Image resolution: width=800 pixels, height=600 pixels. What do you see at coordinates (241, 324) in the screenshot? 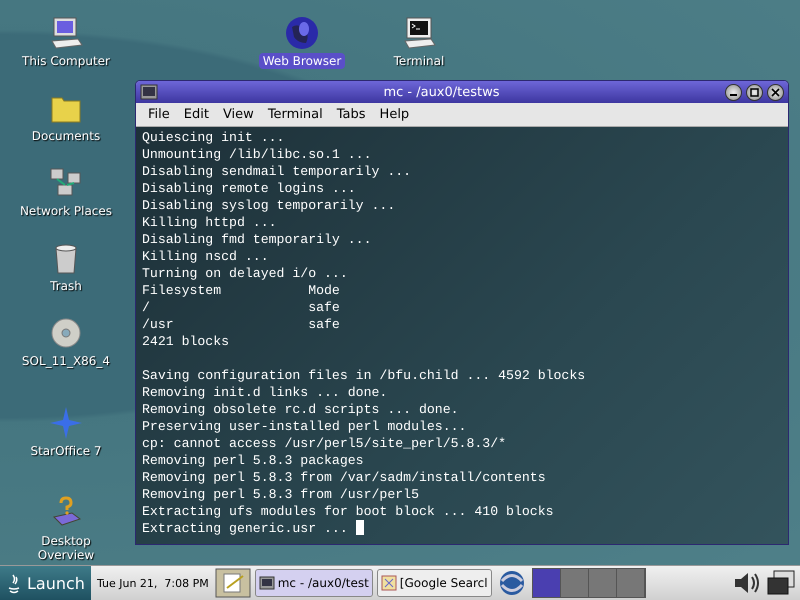
I see `terminal-line: /usr safe` at bounding box center [241, 324].